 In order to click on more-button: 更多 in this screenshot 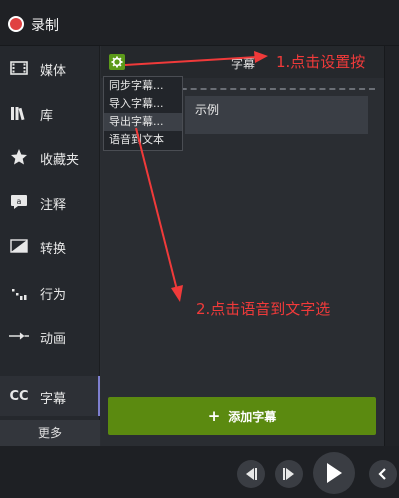, I will do `click(50, 433)`.